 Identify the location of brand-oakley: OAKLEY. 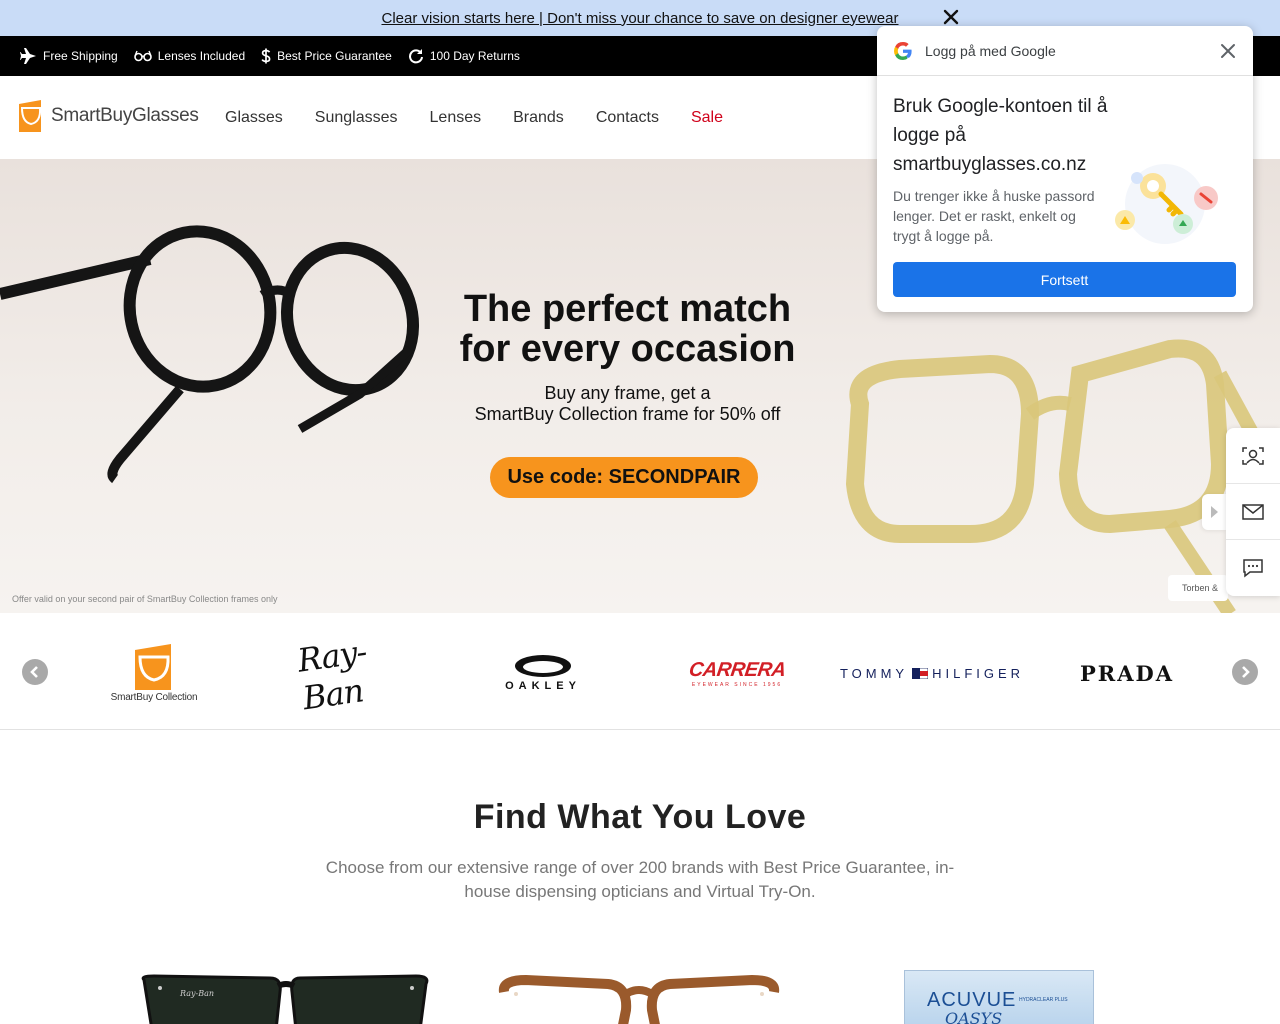
(543, 673).